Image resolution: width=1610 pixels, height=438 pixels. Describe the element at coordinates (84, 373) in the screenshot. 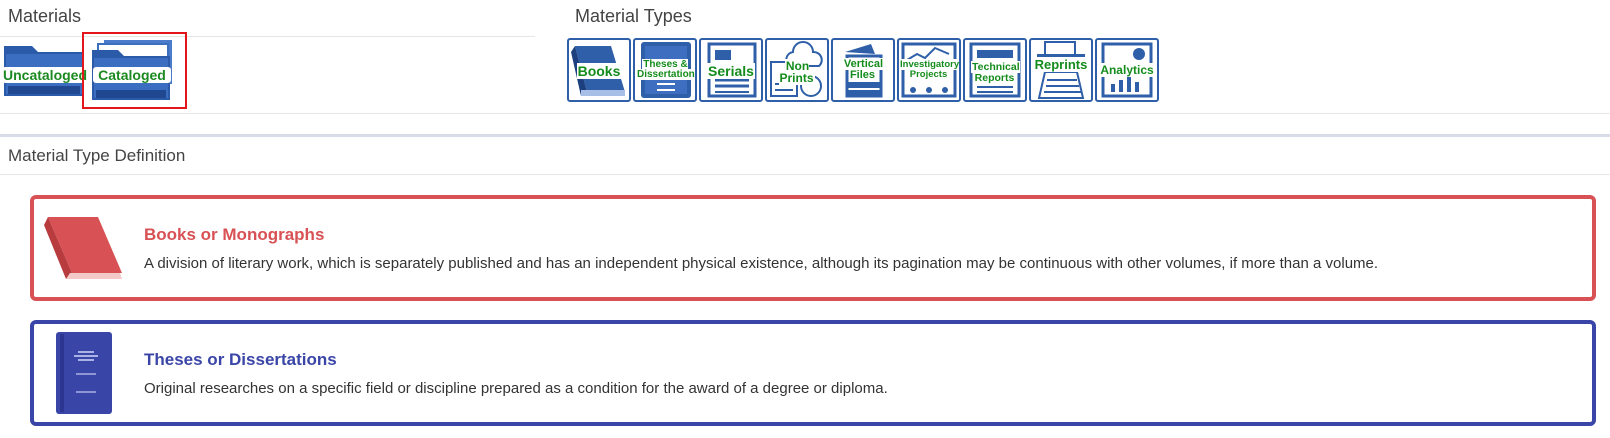

I see `thesis-icon` at that location.